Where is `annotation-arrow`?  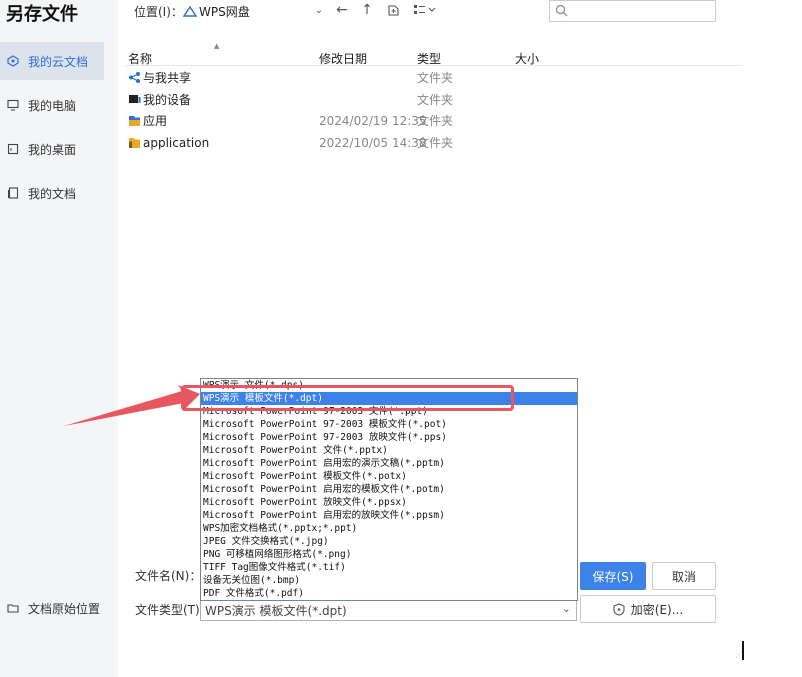 annotation-arrow is located at coordinates (132, 405).